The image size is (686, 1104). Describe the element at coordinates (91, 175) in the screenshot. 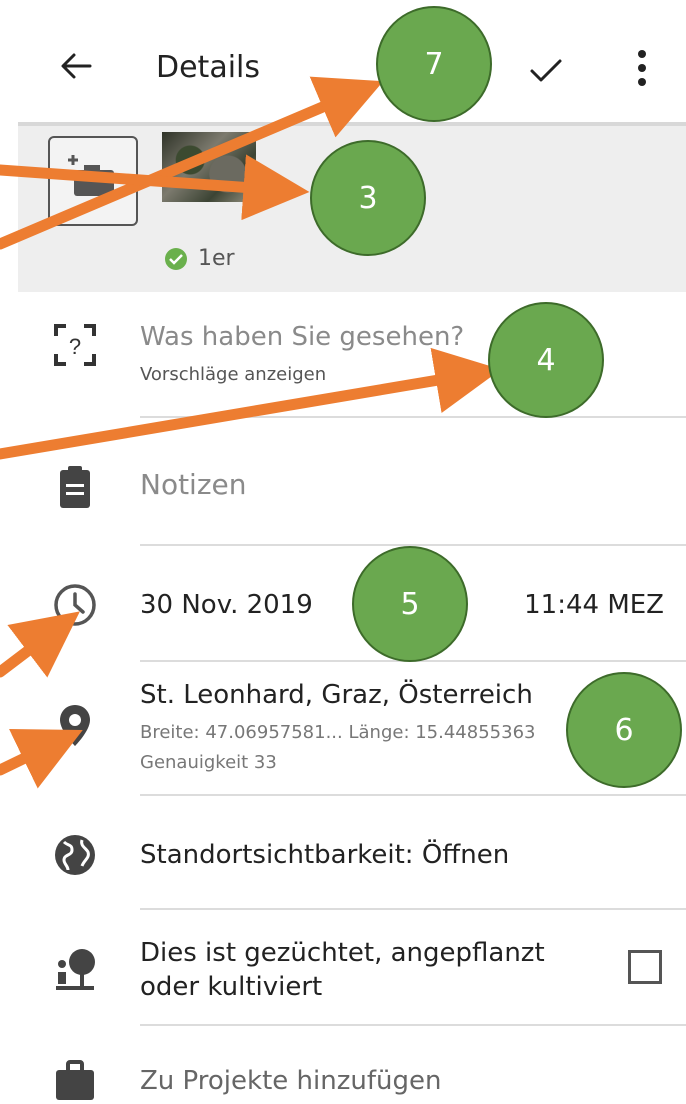

I see `add-photo-icon` at that location.